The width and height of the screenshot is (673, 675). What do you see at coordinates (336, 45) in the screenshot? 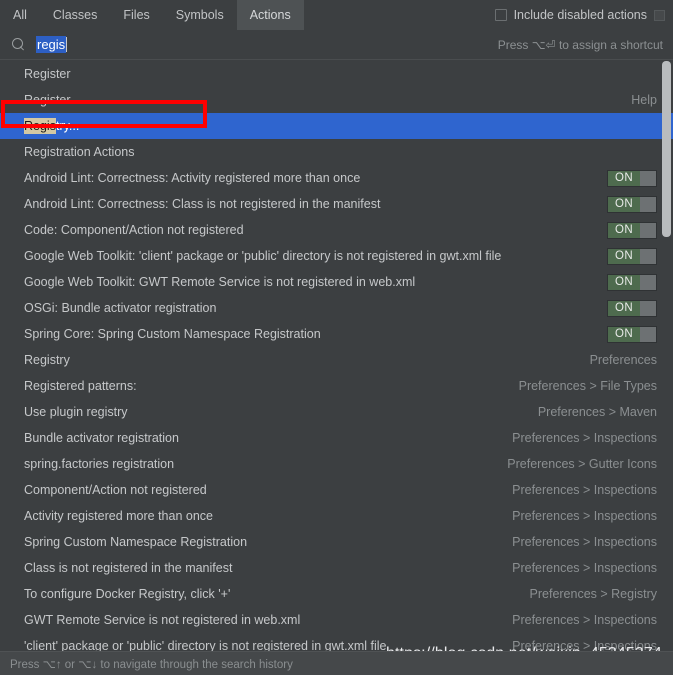
I see `search-row: regis Press ⌥⏎ to assign a shortcut` at bounding box center [336, 45].